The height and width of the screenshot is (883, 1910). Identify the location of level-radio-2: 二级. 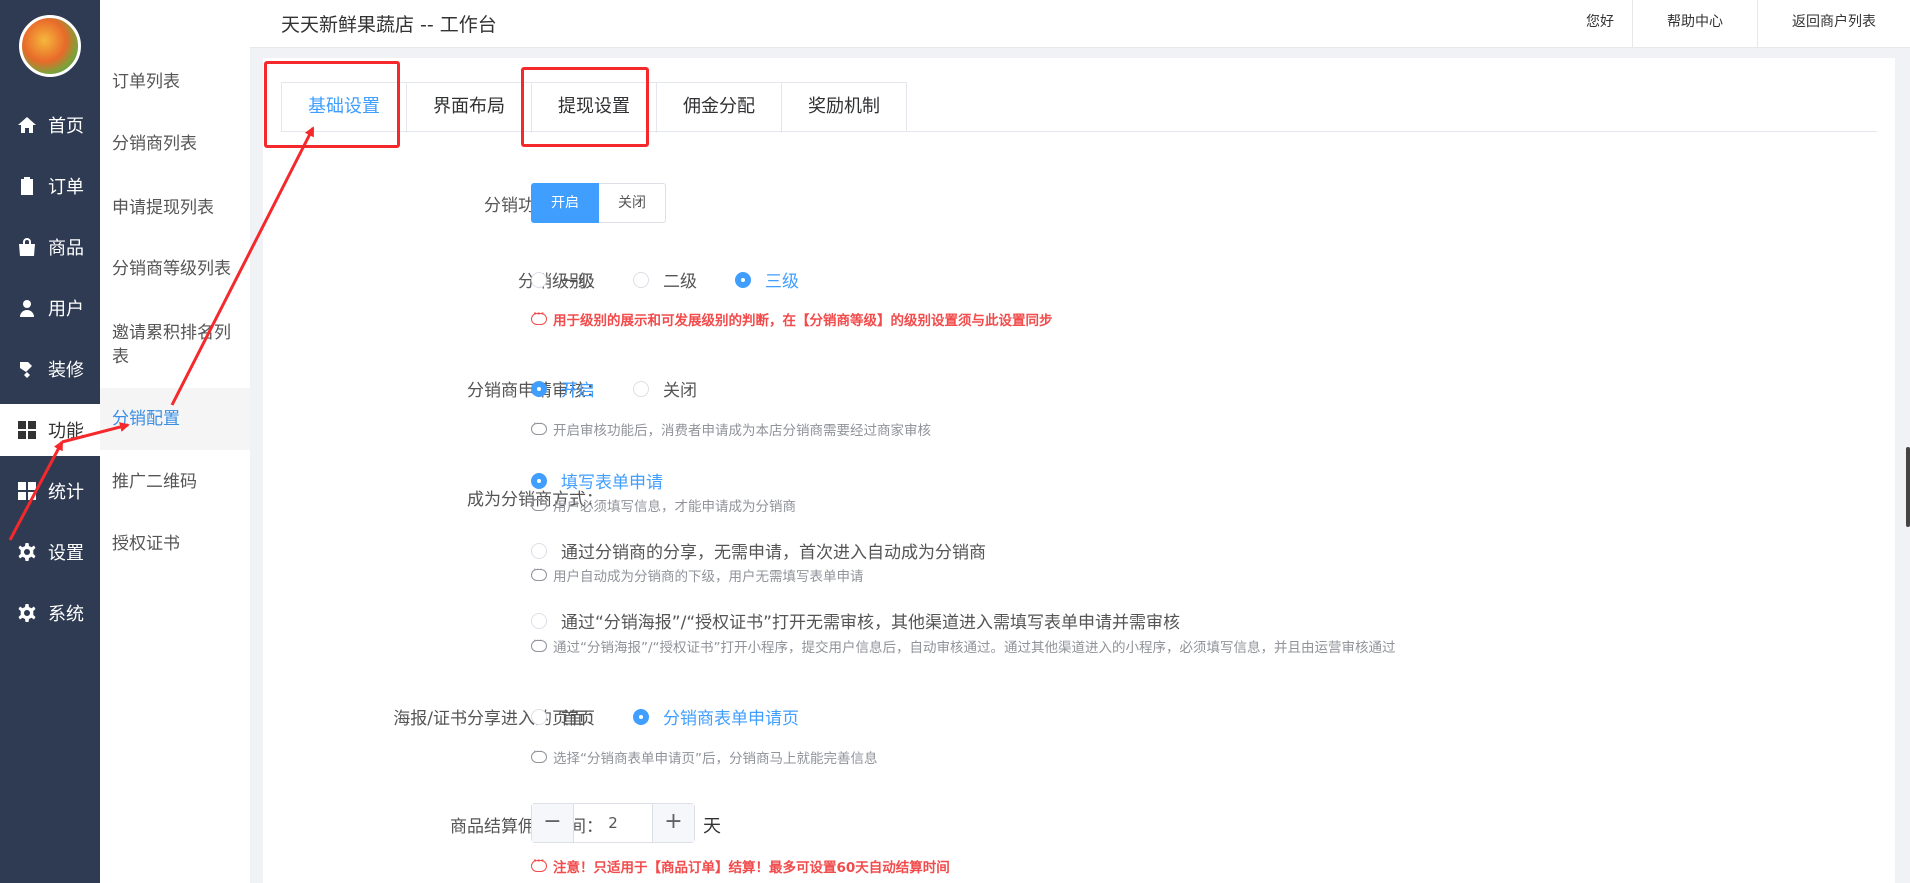
(665, 279).